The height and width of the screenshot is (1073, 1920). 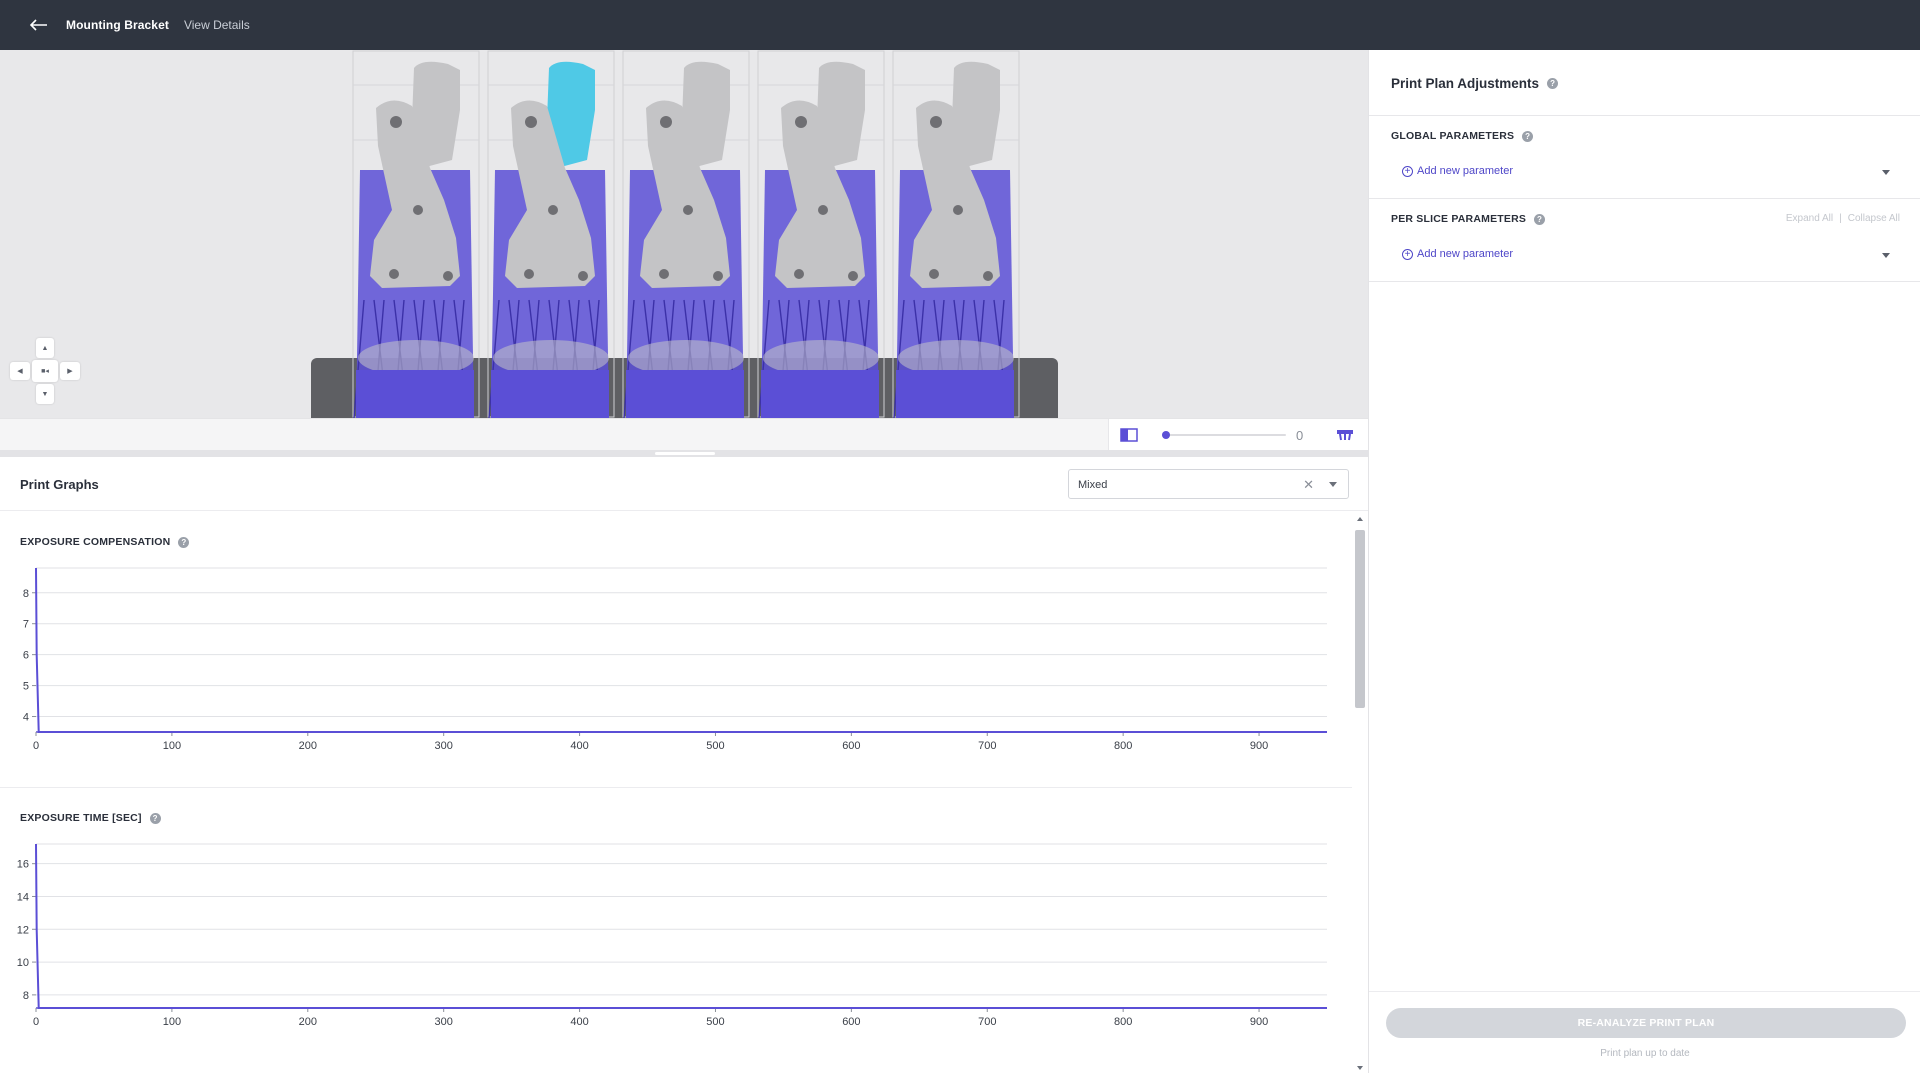 I want to click on per-slice-parameters-heading: PER SLICE PARAMETERS ?, so click(x=1468, y=219).